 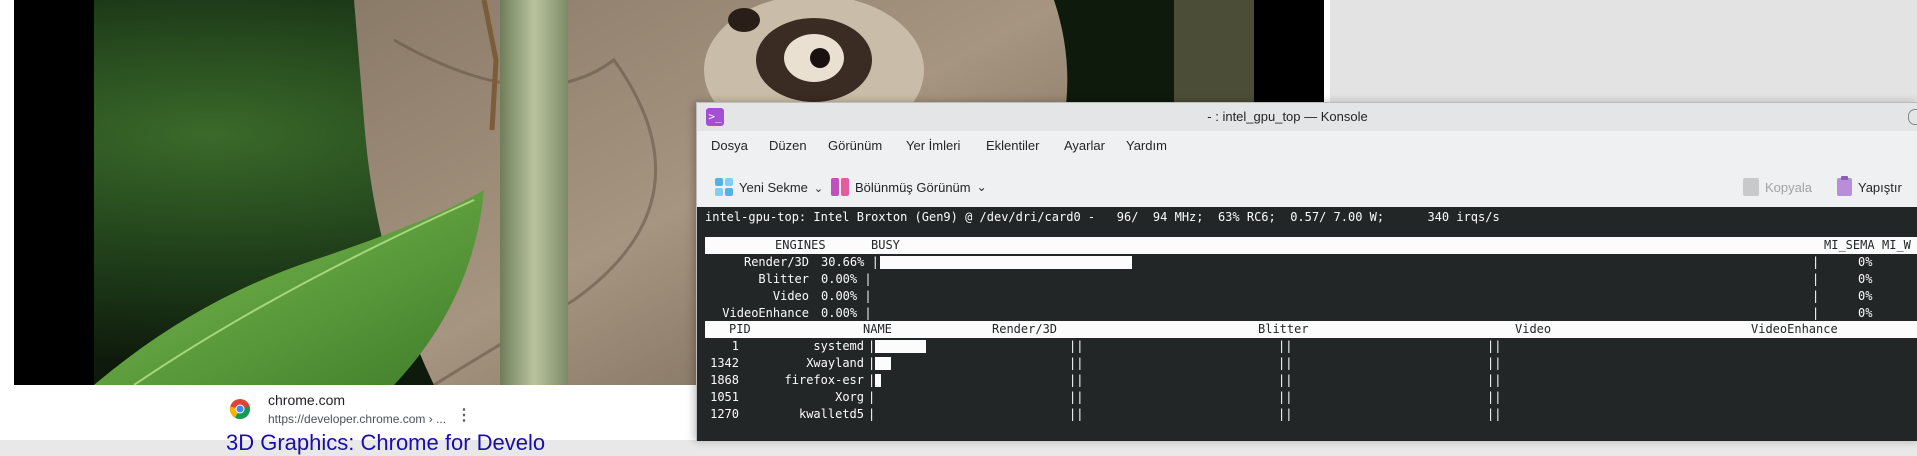 I want to click on client-name: kwalletd5, so click(x=831, y=414).